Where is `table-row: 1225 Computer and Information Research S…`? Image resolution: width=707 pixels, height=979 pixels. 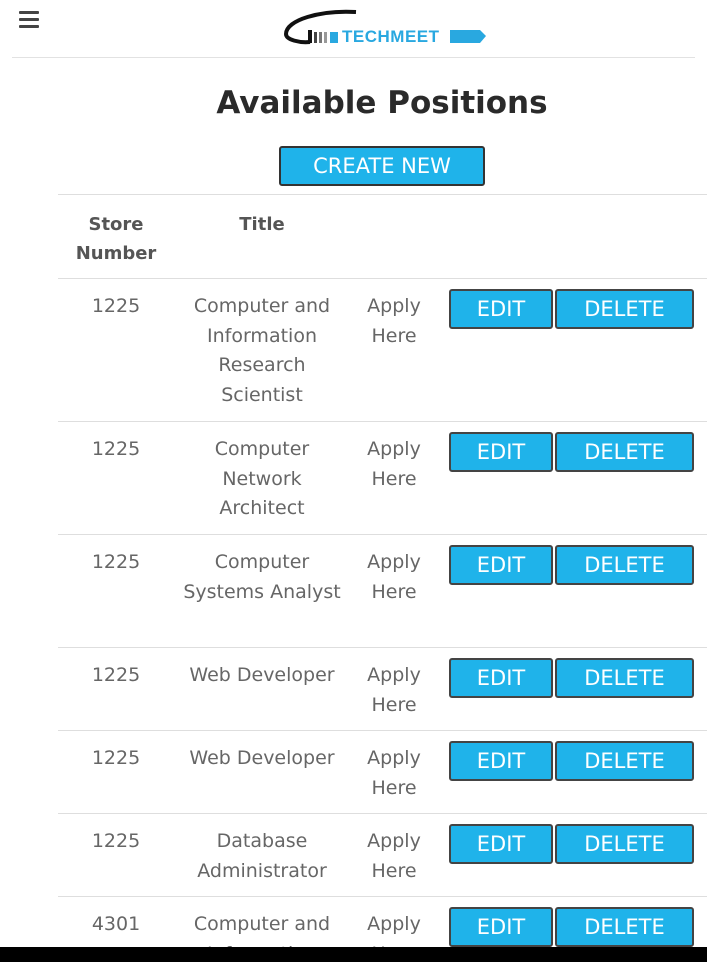 table-row: 1225 Computer and Information Research S… is located at coordinates (382, 350).